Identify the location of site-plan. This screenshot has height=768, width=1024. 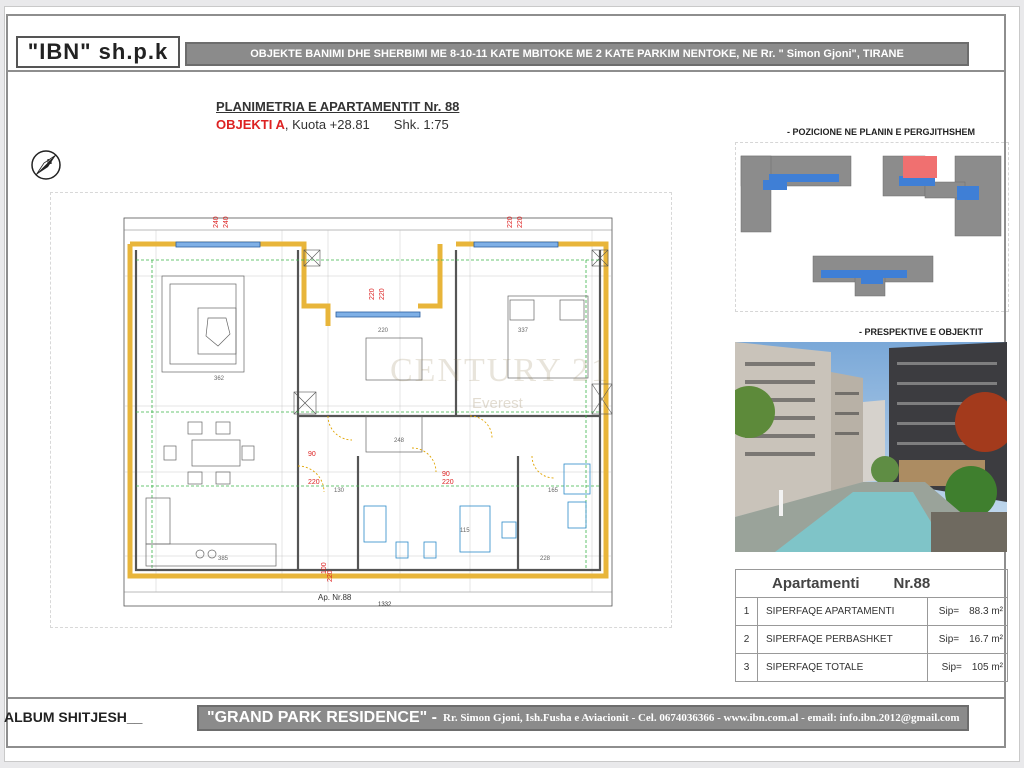
(871, 226).